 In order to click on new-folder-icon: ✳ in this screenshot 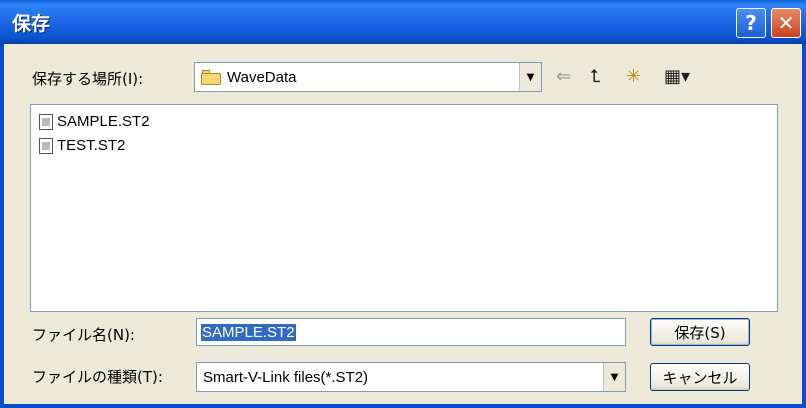, I will do `click(633, 76)`.